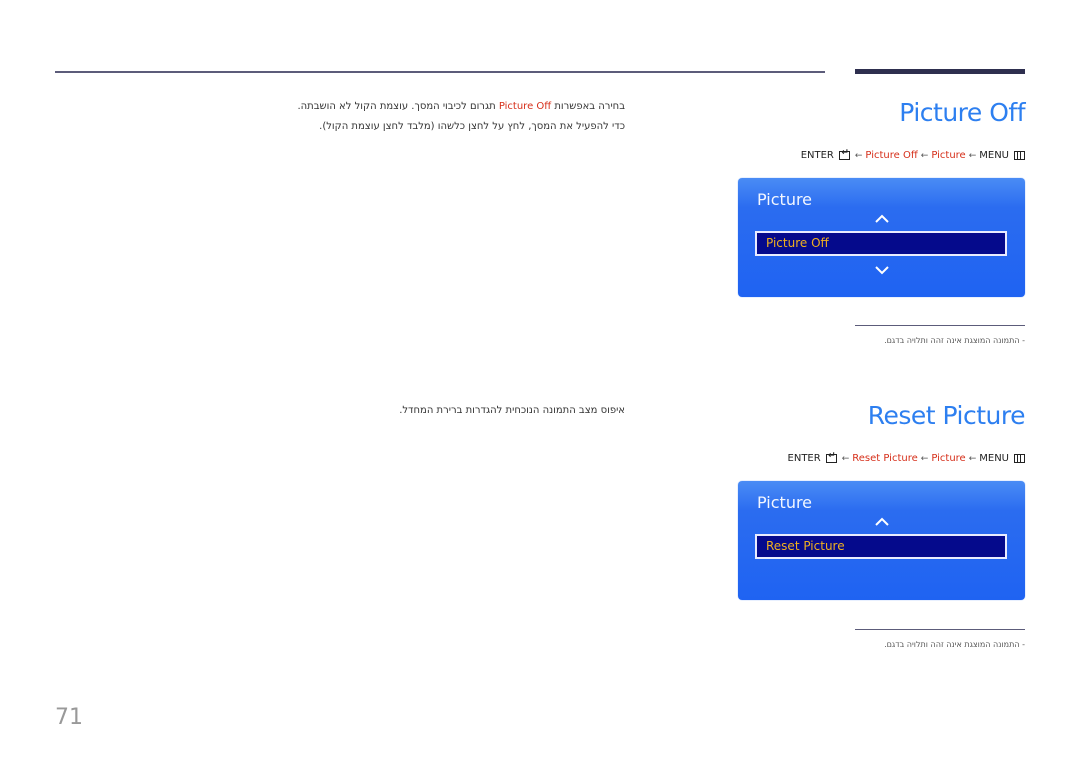  I want to click on osd-selected-item: Reset Picture, so click(881, 546).